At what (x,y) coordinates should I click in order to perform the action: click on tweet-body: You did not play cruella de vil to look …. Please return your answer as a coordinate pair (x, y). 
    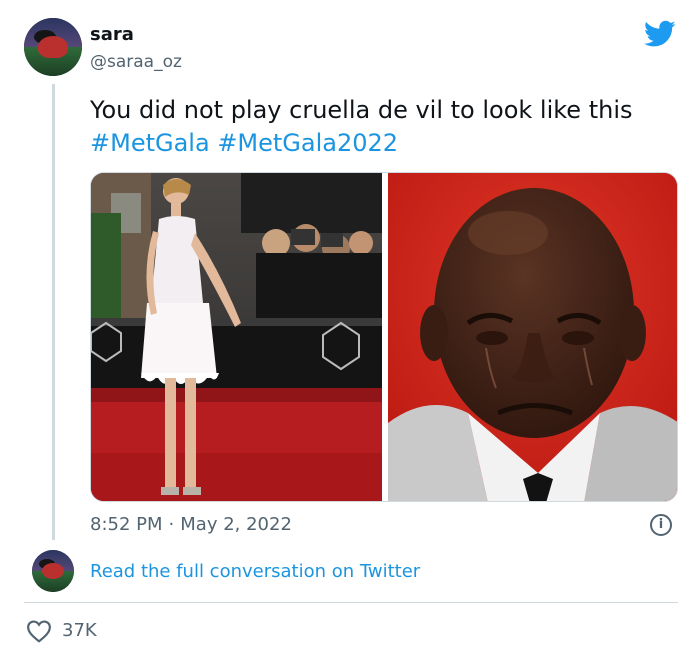
    Looking at the image, I should click on (361, 110).